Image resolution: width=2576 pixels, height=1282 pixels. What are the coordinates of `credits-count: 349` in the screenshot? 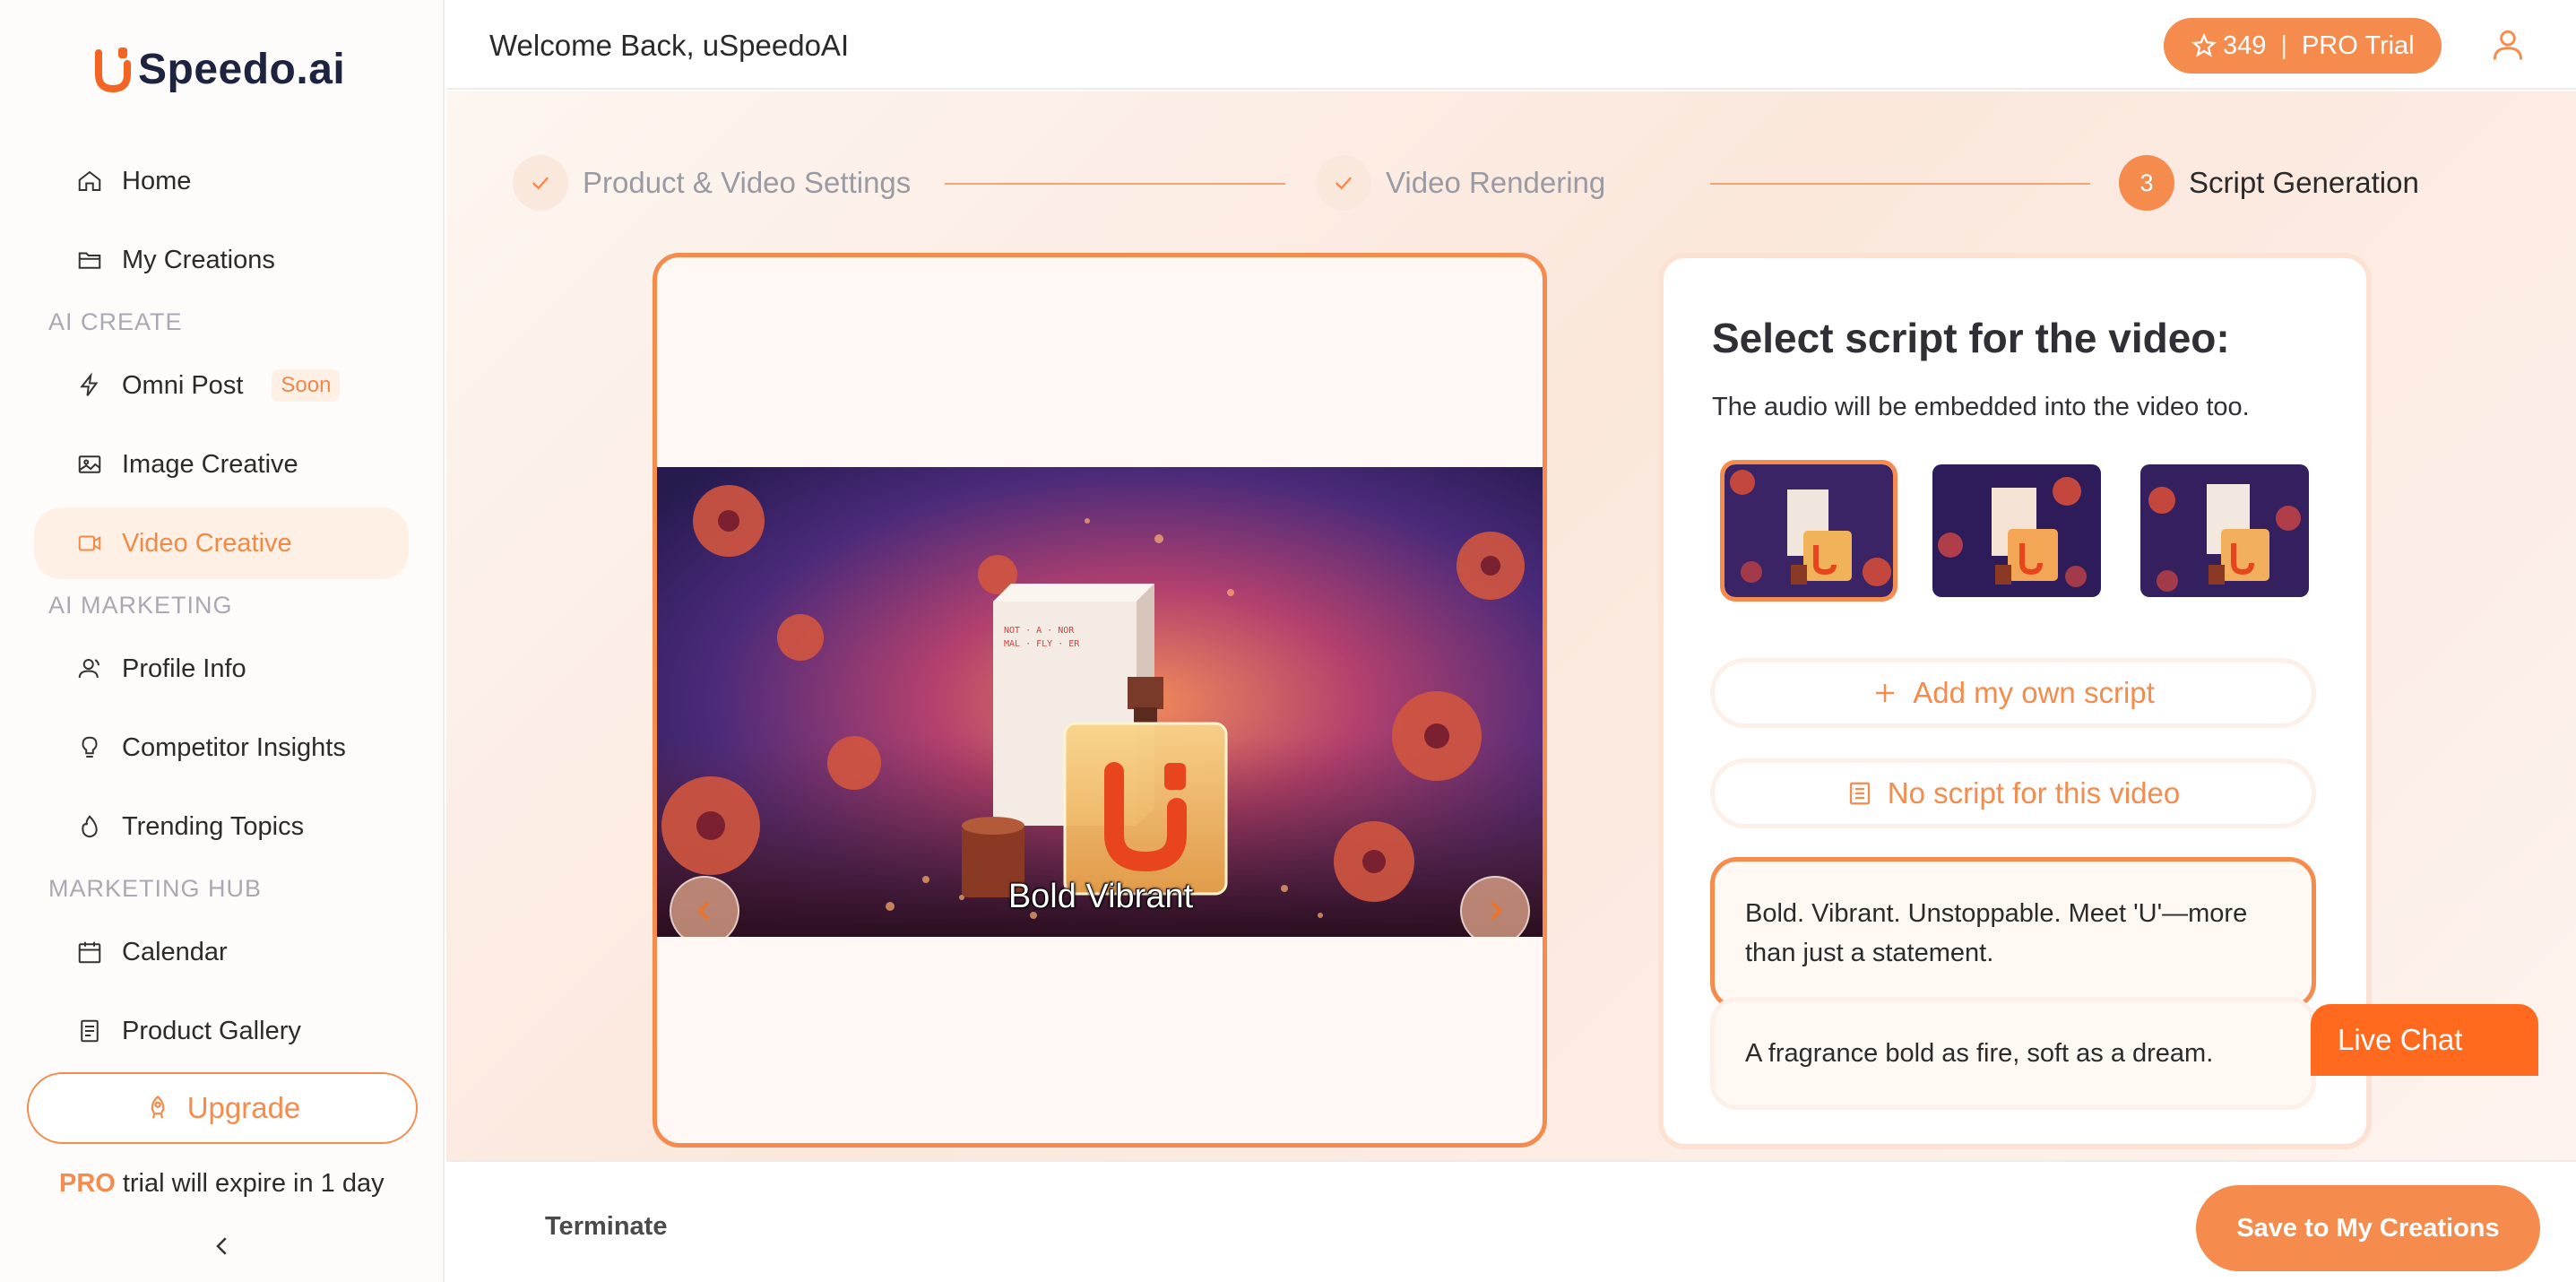 It's located at (2245, 45).